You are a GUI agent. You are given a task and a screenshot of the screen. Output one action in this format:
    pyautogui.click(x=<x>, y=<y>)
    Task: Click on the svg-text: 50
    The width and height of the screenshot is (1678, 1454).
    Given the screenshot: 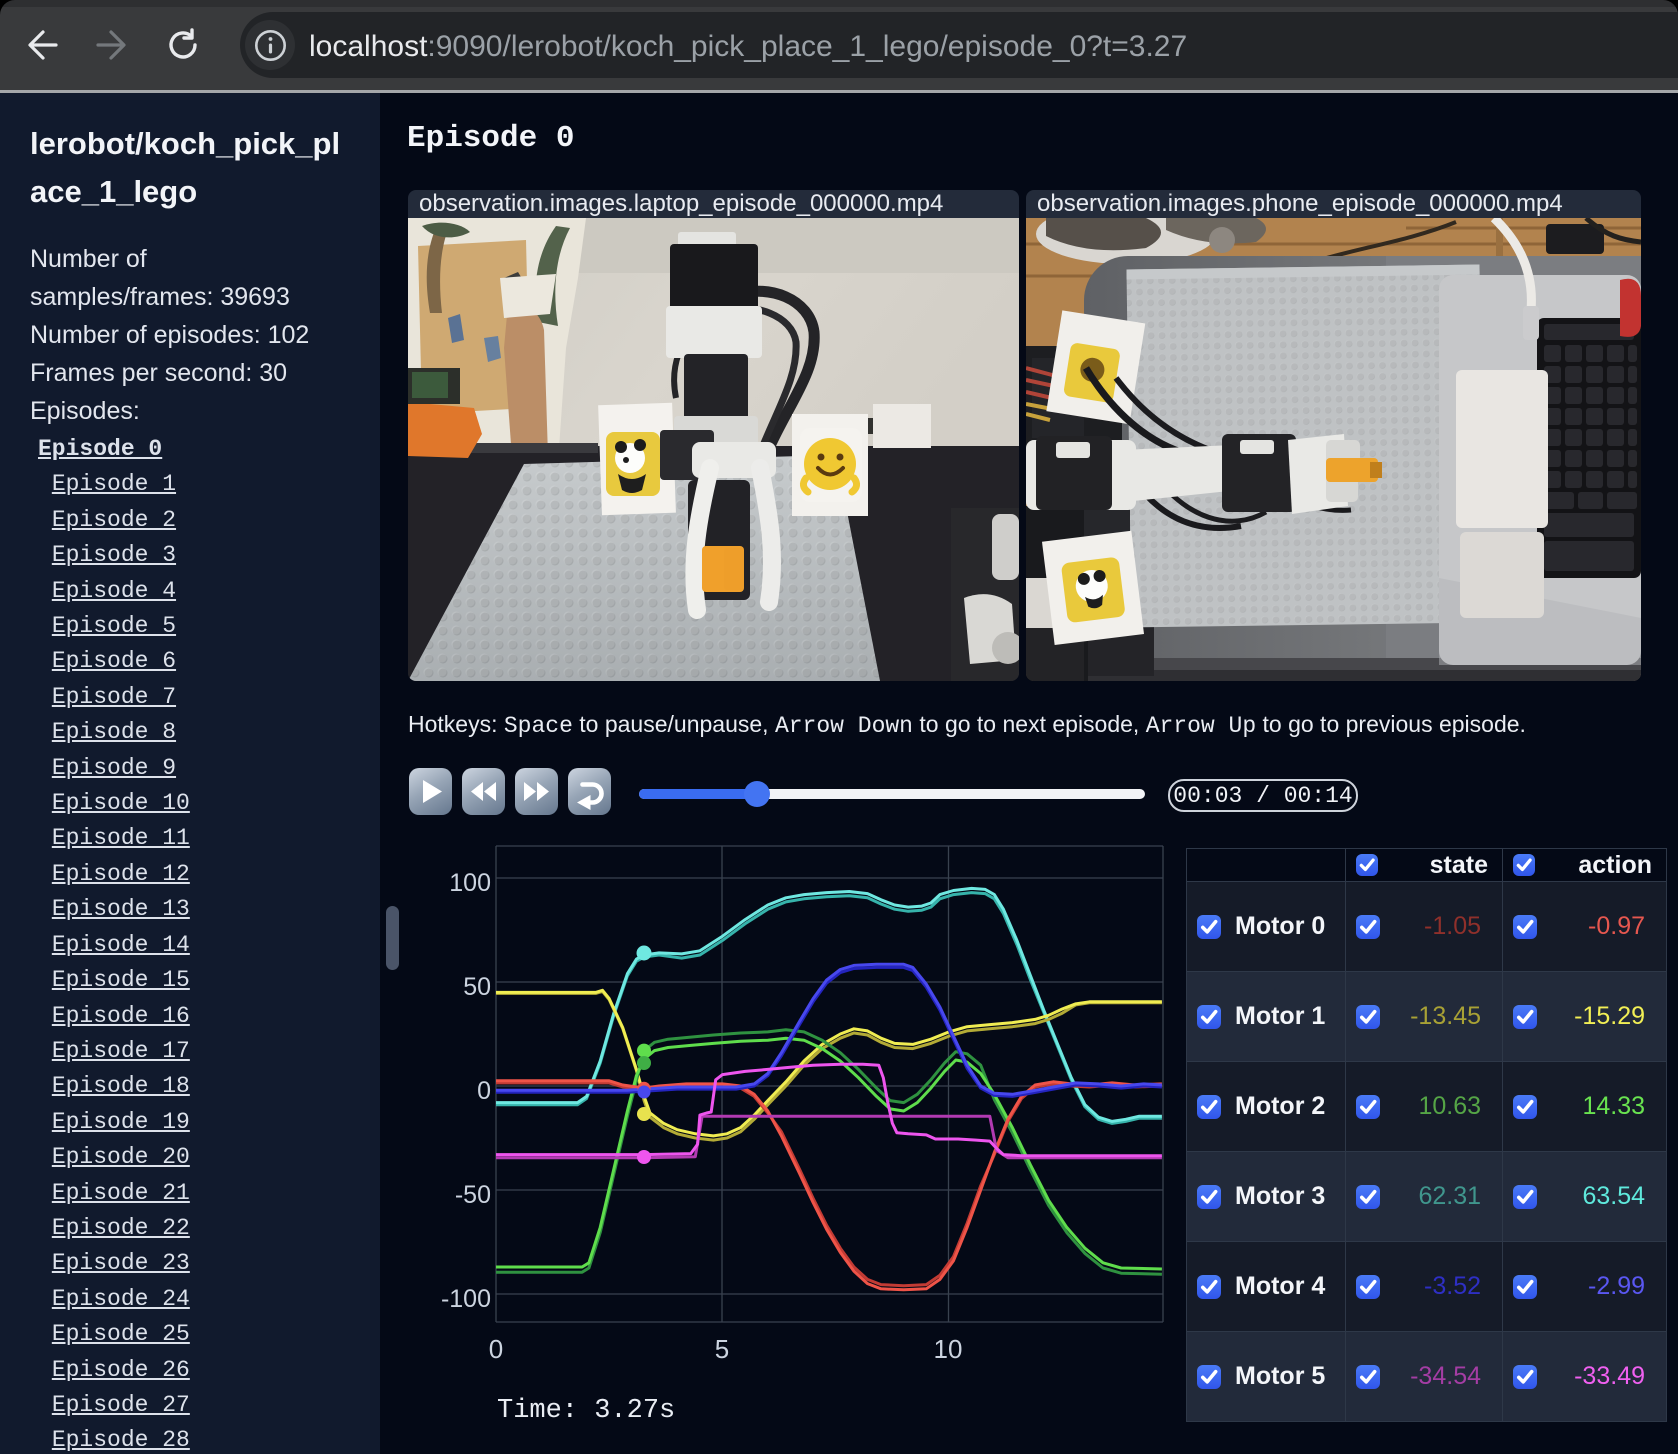 What is the action you would take?
    pyautogui.click(x=477, y=987)
    